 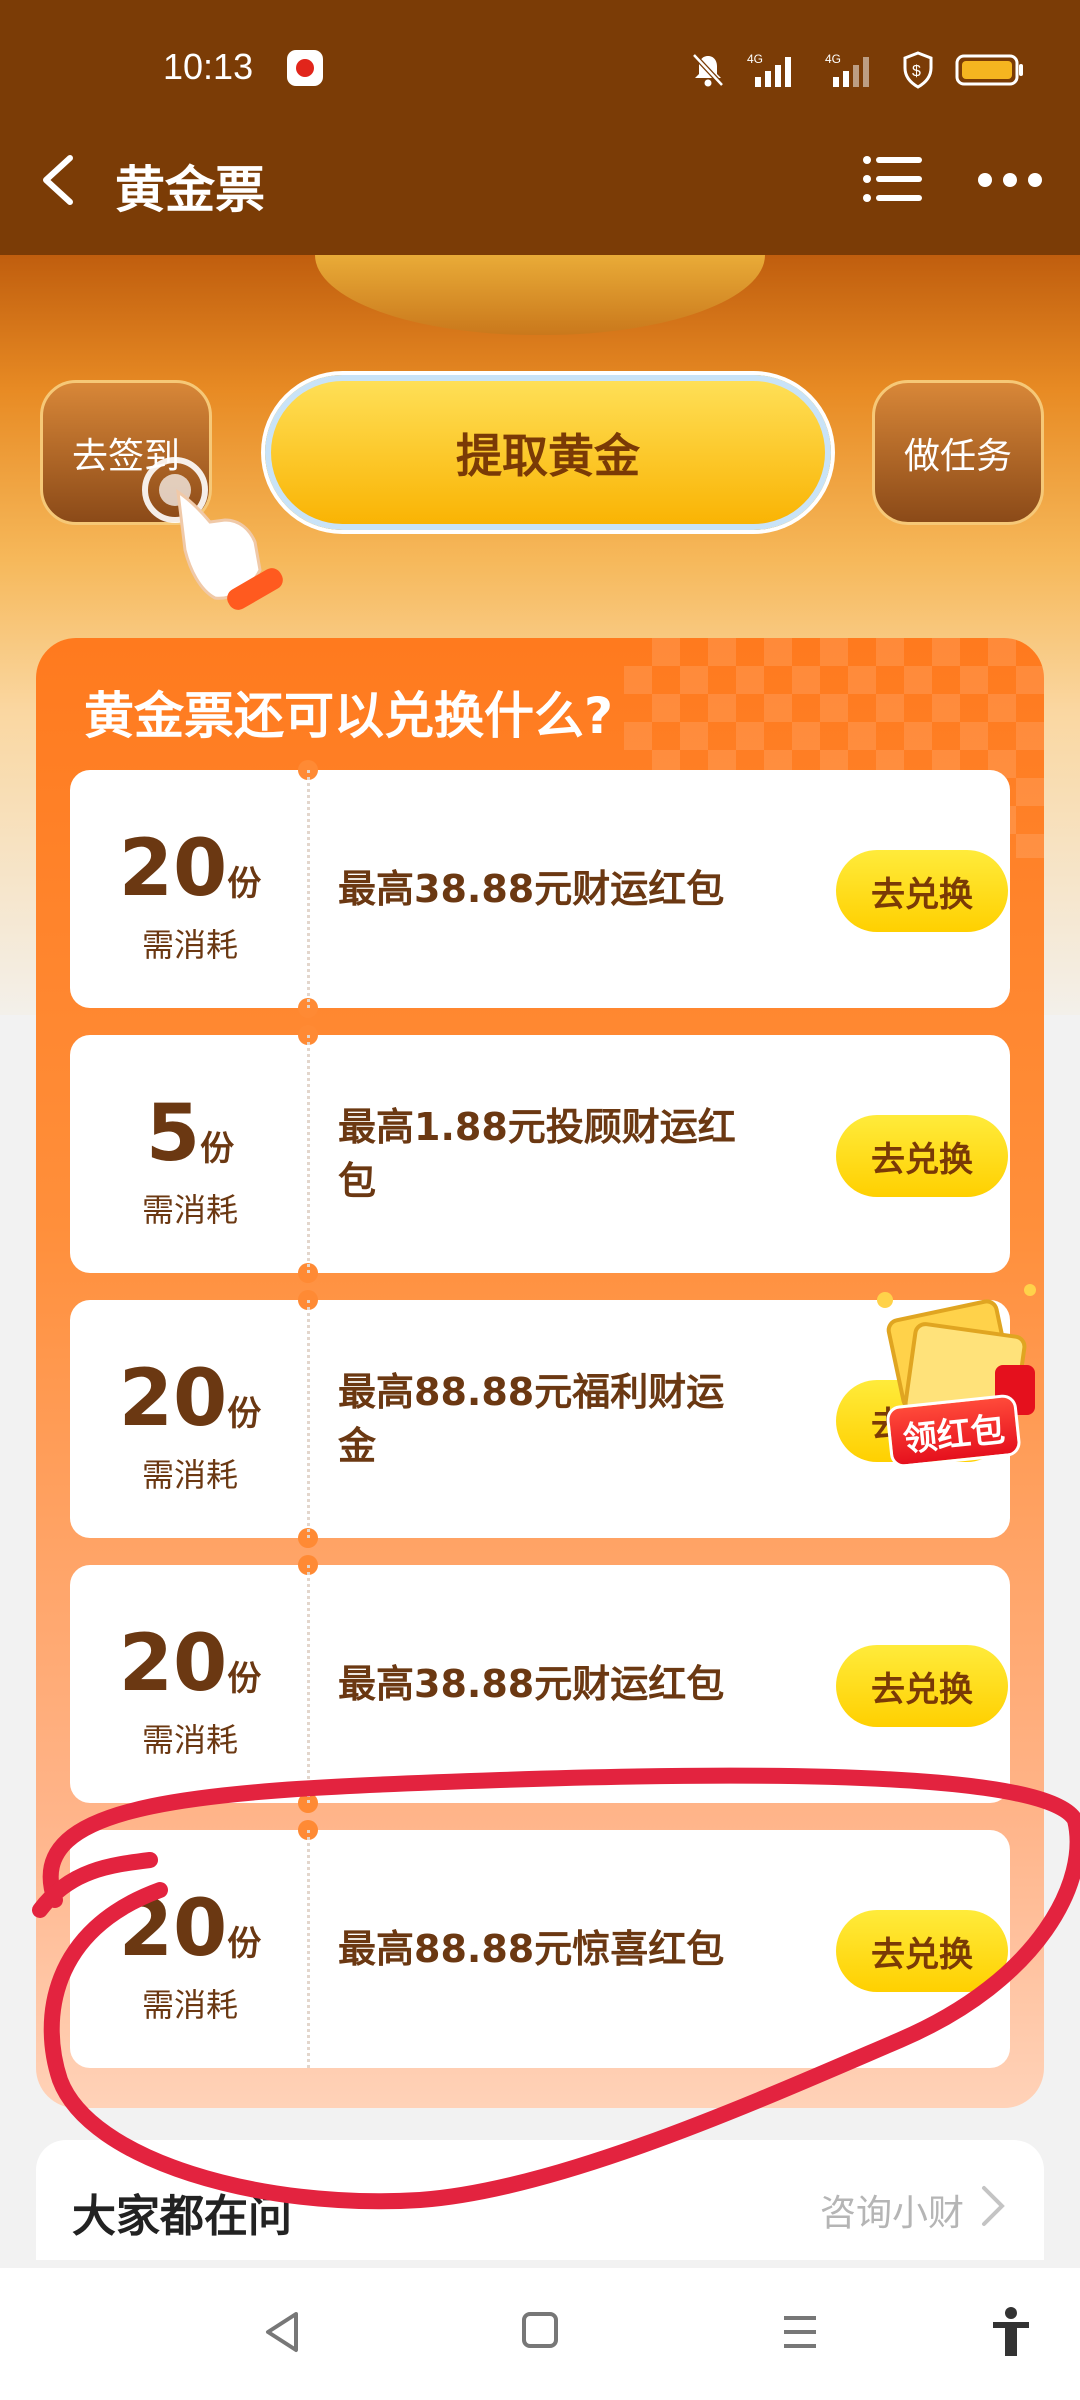 I want to click on reward-title: 最高88.88元福利财运金, so click(x=531, y=1419).